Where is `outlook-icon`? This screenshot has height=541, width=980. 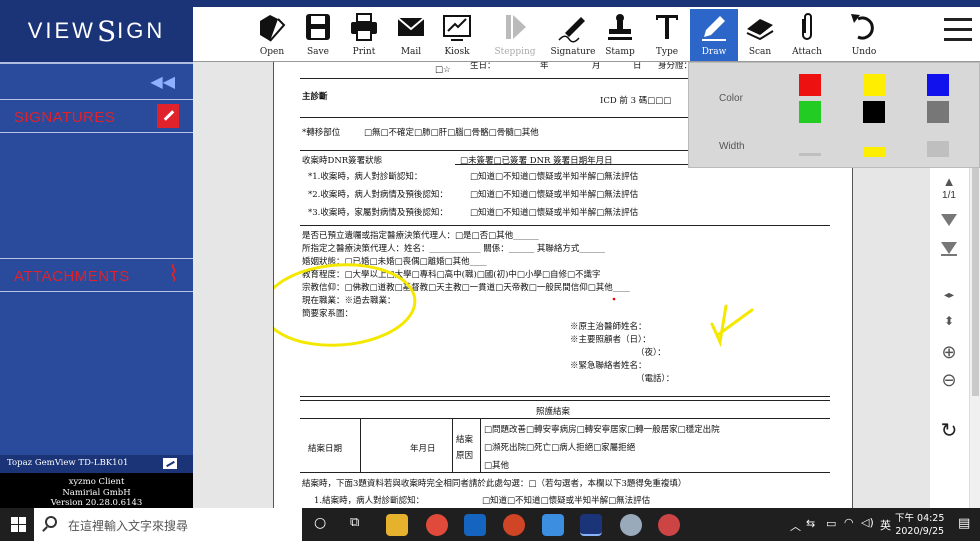 outlook-icon is located at coordinates (475, 525).